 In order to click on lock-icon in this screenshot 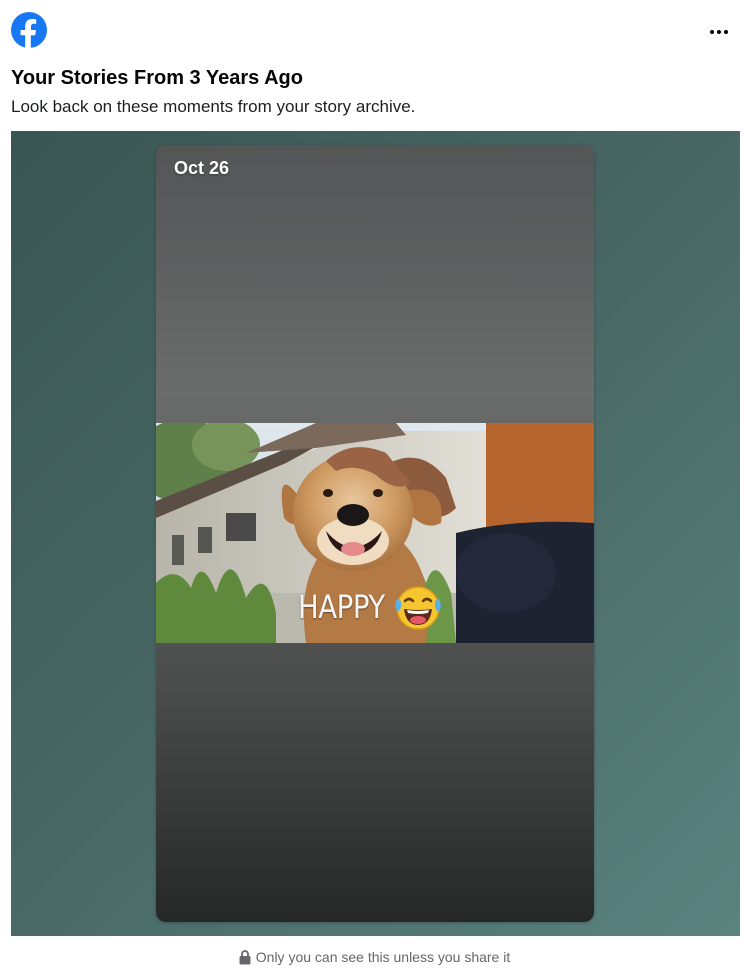, I will do `click(245, 957)`.